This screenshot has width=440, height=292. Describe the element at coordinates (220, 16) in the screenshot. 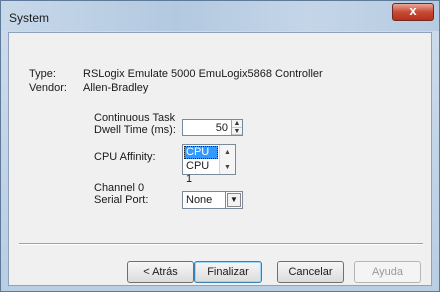

I see `title-bar: System x` at that location.